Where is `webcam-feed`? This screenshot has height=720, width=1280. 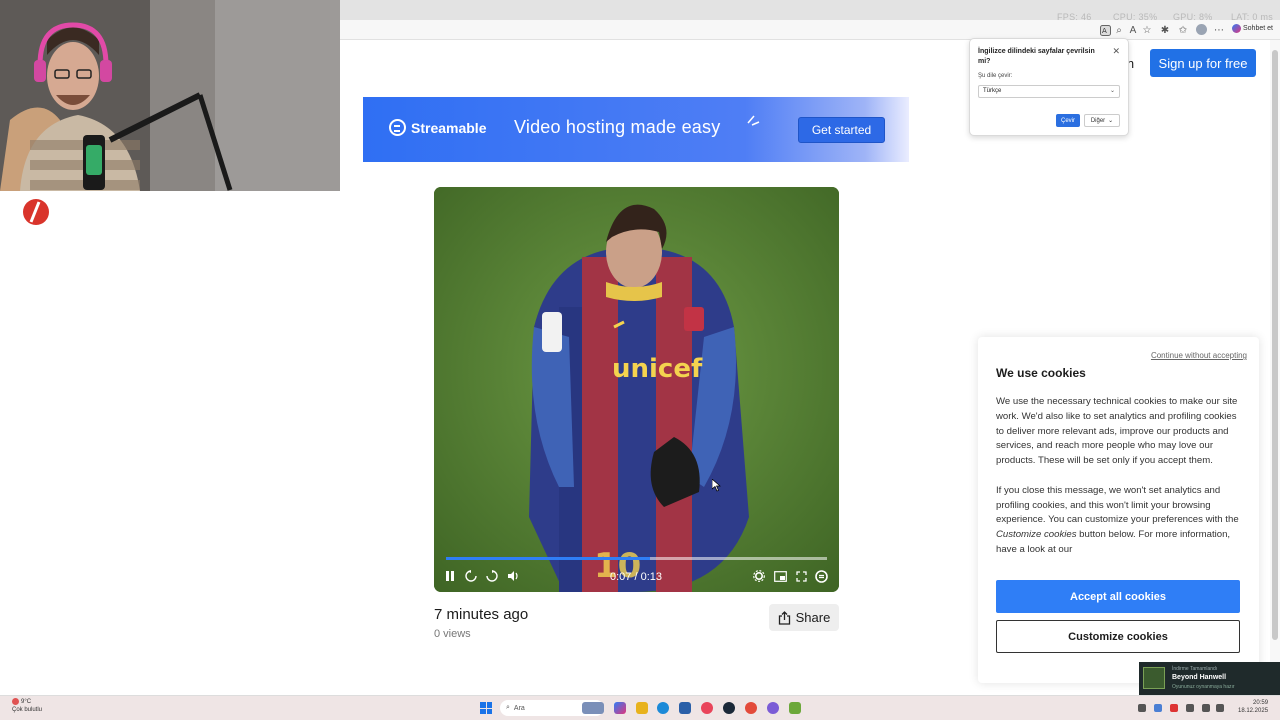 webcam-feed is located at coordinates (170, 95).